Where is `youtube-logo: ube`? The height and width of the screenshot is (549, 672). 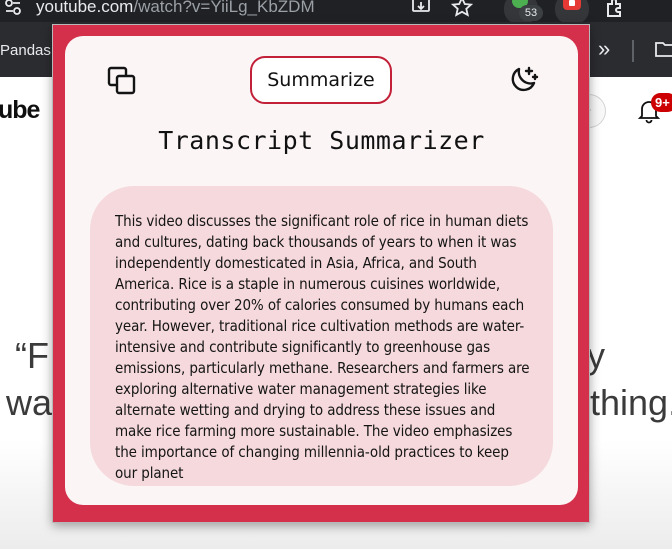
youtube-logo: ube is located at coordinates (20, 110).